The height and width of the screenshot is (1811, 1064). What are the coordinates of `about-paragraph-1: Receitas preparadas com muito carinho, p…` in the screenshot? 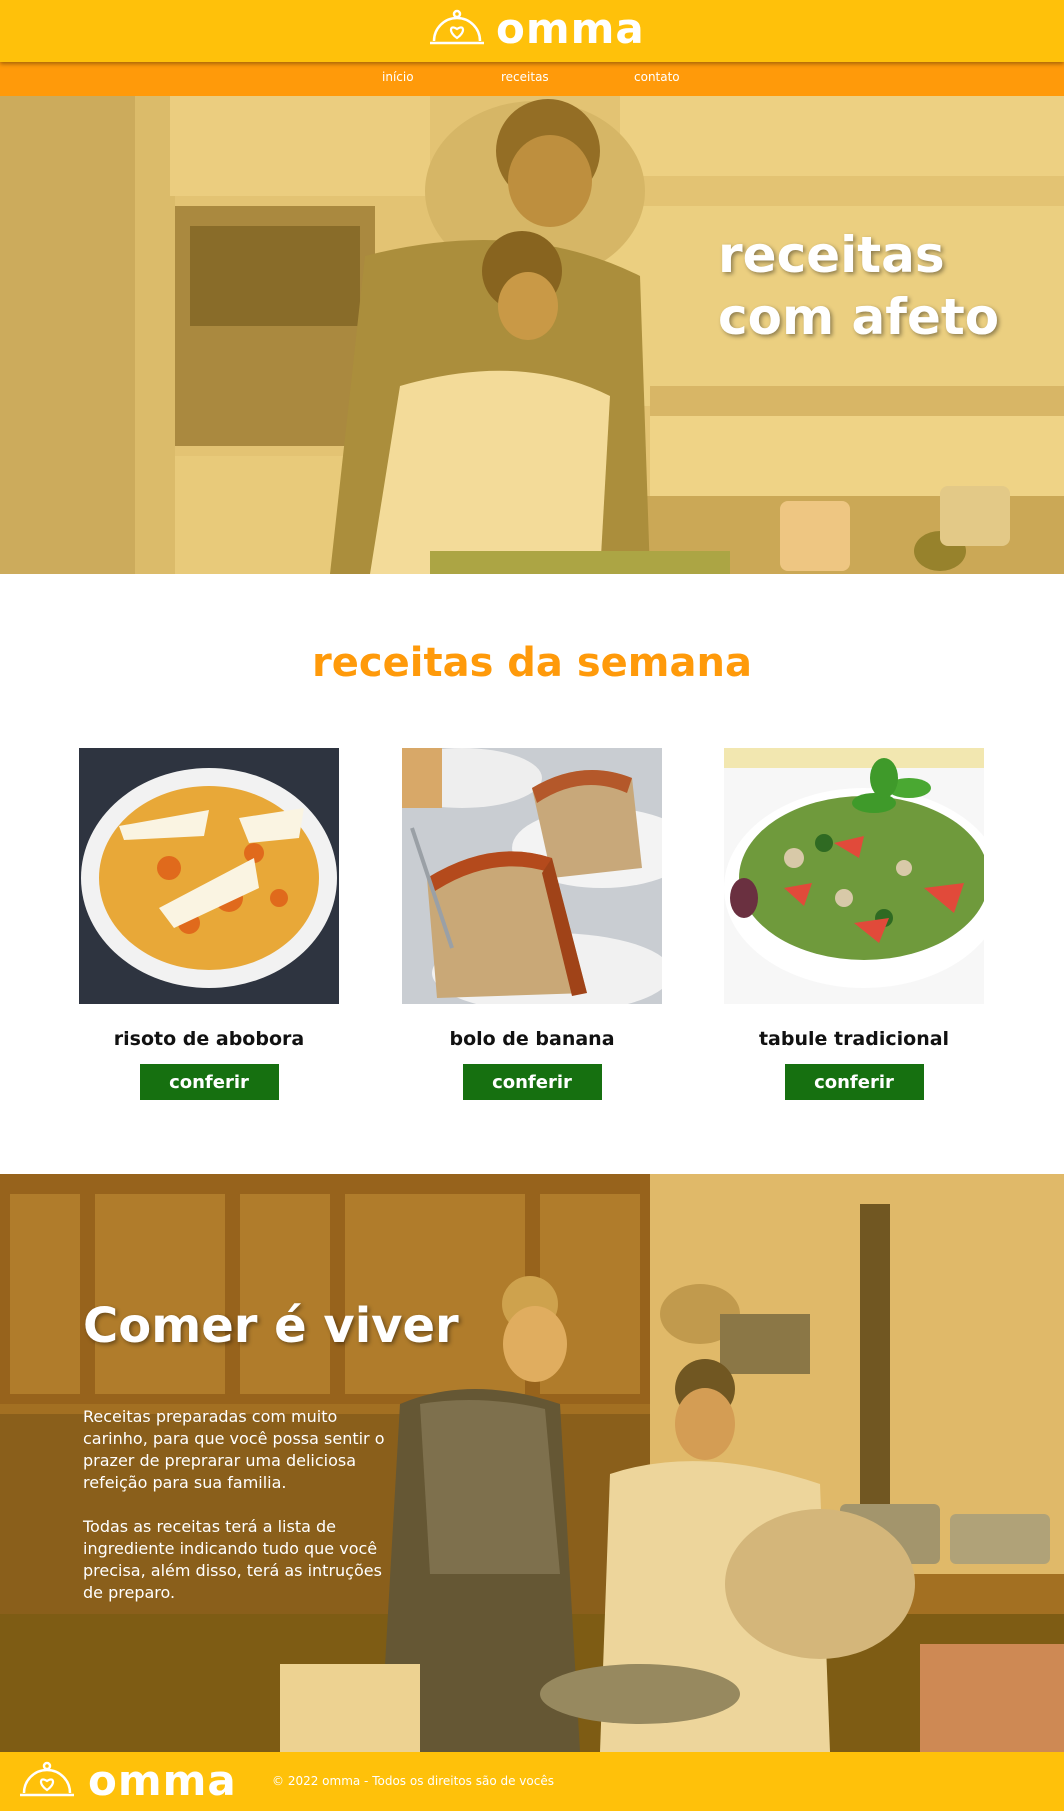 It's located at (234, 1449).